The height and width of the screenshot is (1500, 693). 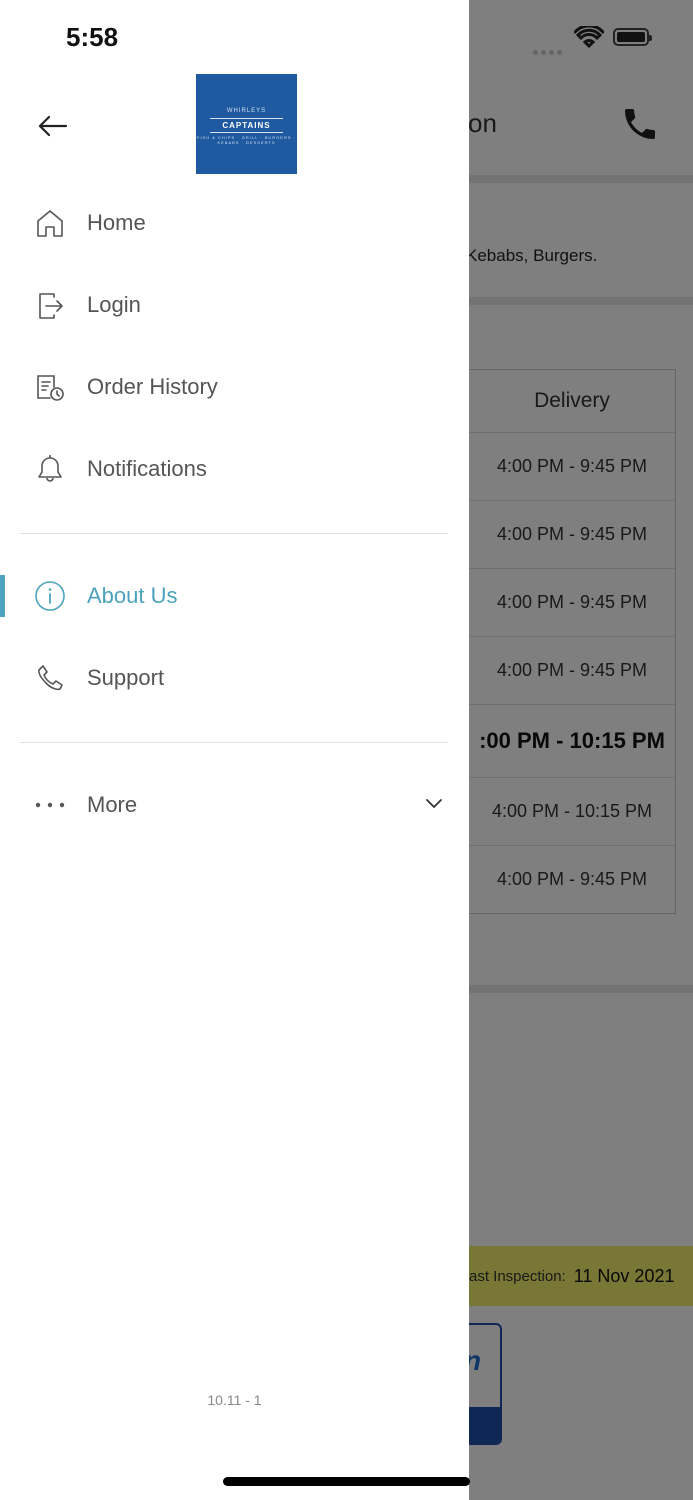 What do you see at coordinates (112, 804) in the screenshot?
I see `menu-item-label: More` at bounding box center [112, 804].